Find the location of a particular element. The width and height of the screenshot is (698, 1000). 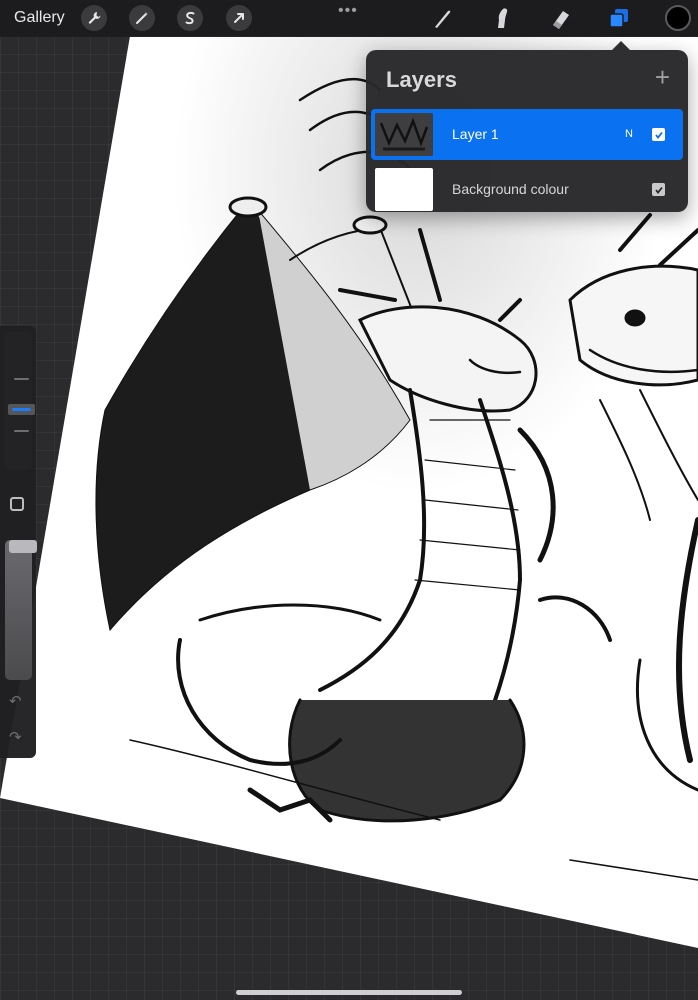

layers-panel-title: Layers is located at coordinates (421, 79).